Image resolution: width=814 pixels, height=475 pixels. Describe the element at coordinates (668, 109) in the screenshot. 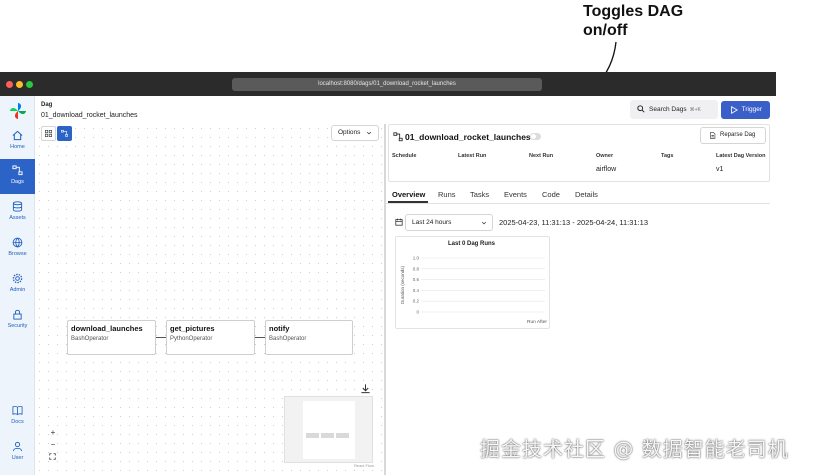

I see `search-dags-label: Search Dags` at that location.